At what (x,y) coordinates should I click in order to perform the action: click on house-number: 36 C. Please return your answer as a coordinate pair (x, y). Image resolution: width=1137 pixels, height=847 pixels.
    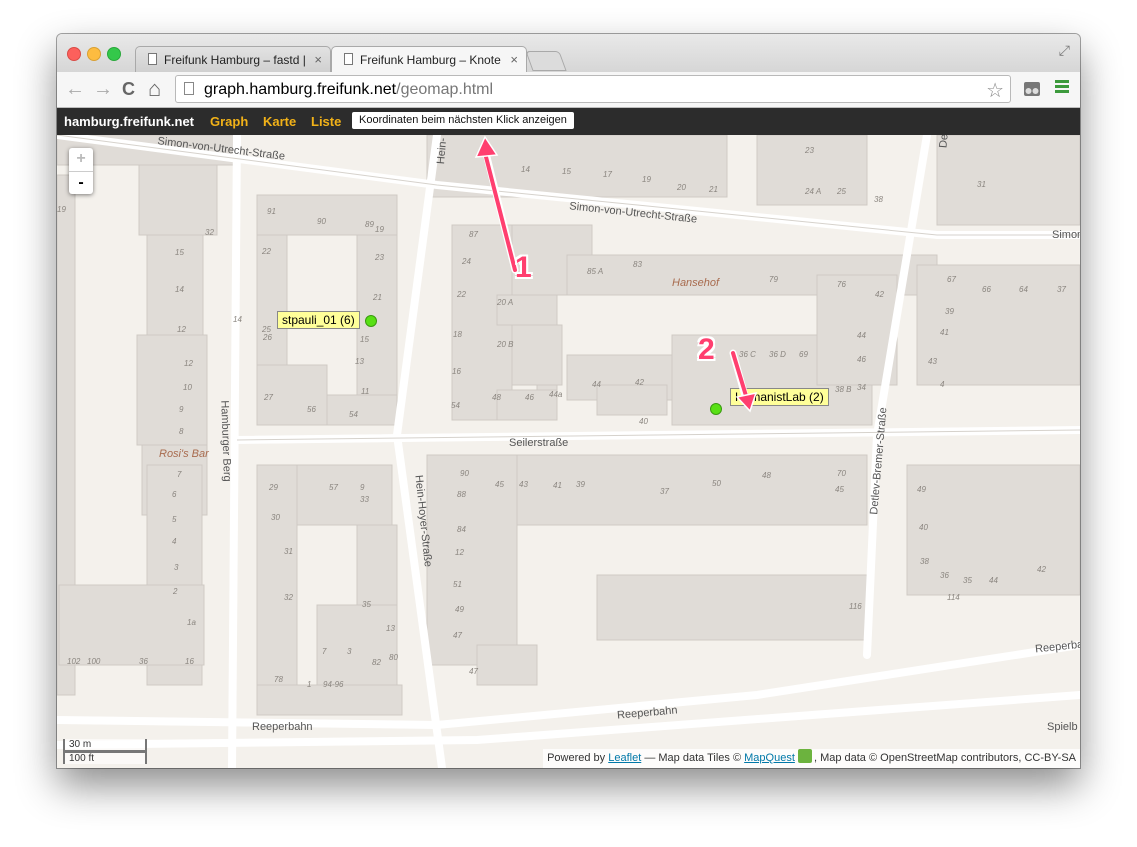
    Looking at the image, I should click on (747, 354).